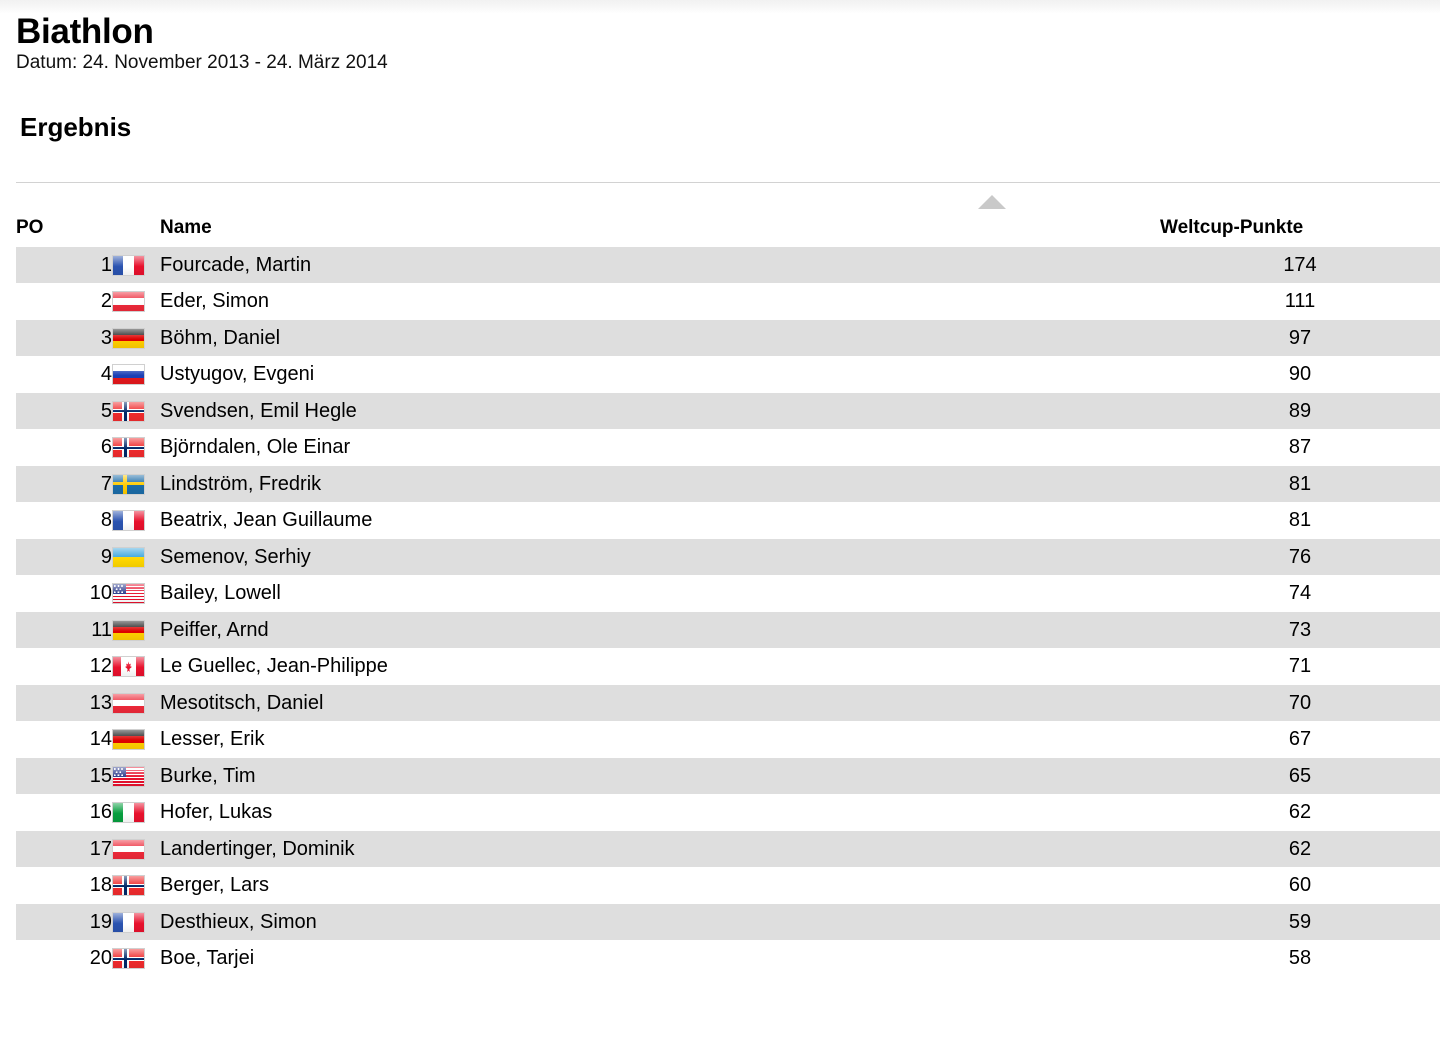  Describe the element at coordinates (660, 703) in the screenshot. I see `cell-name: Mesotitsch, Daniel` at that location.